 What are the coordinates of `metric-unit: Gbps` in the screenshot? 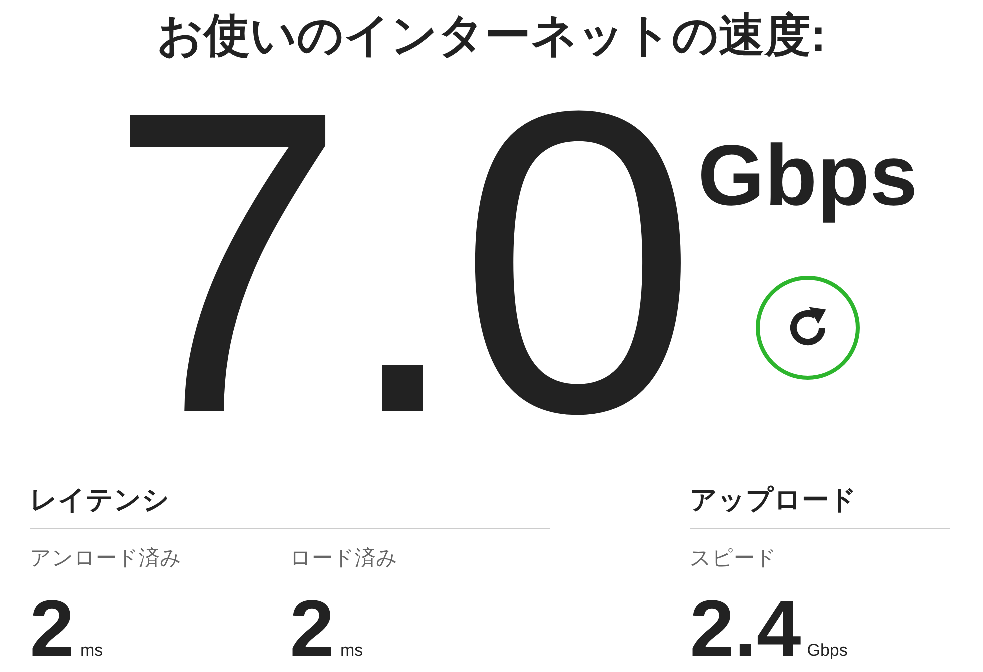 It's located at (827, 651).